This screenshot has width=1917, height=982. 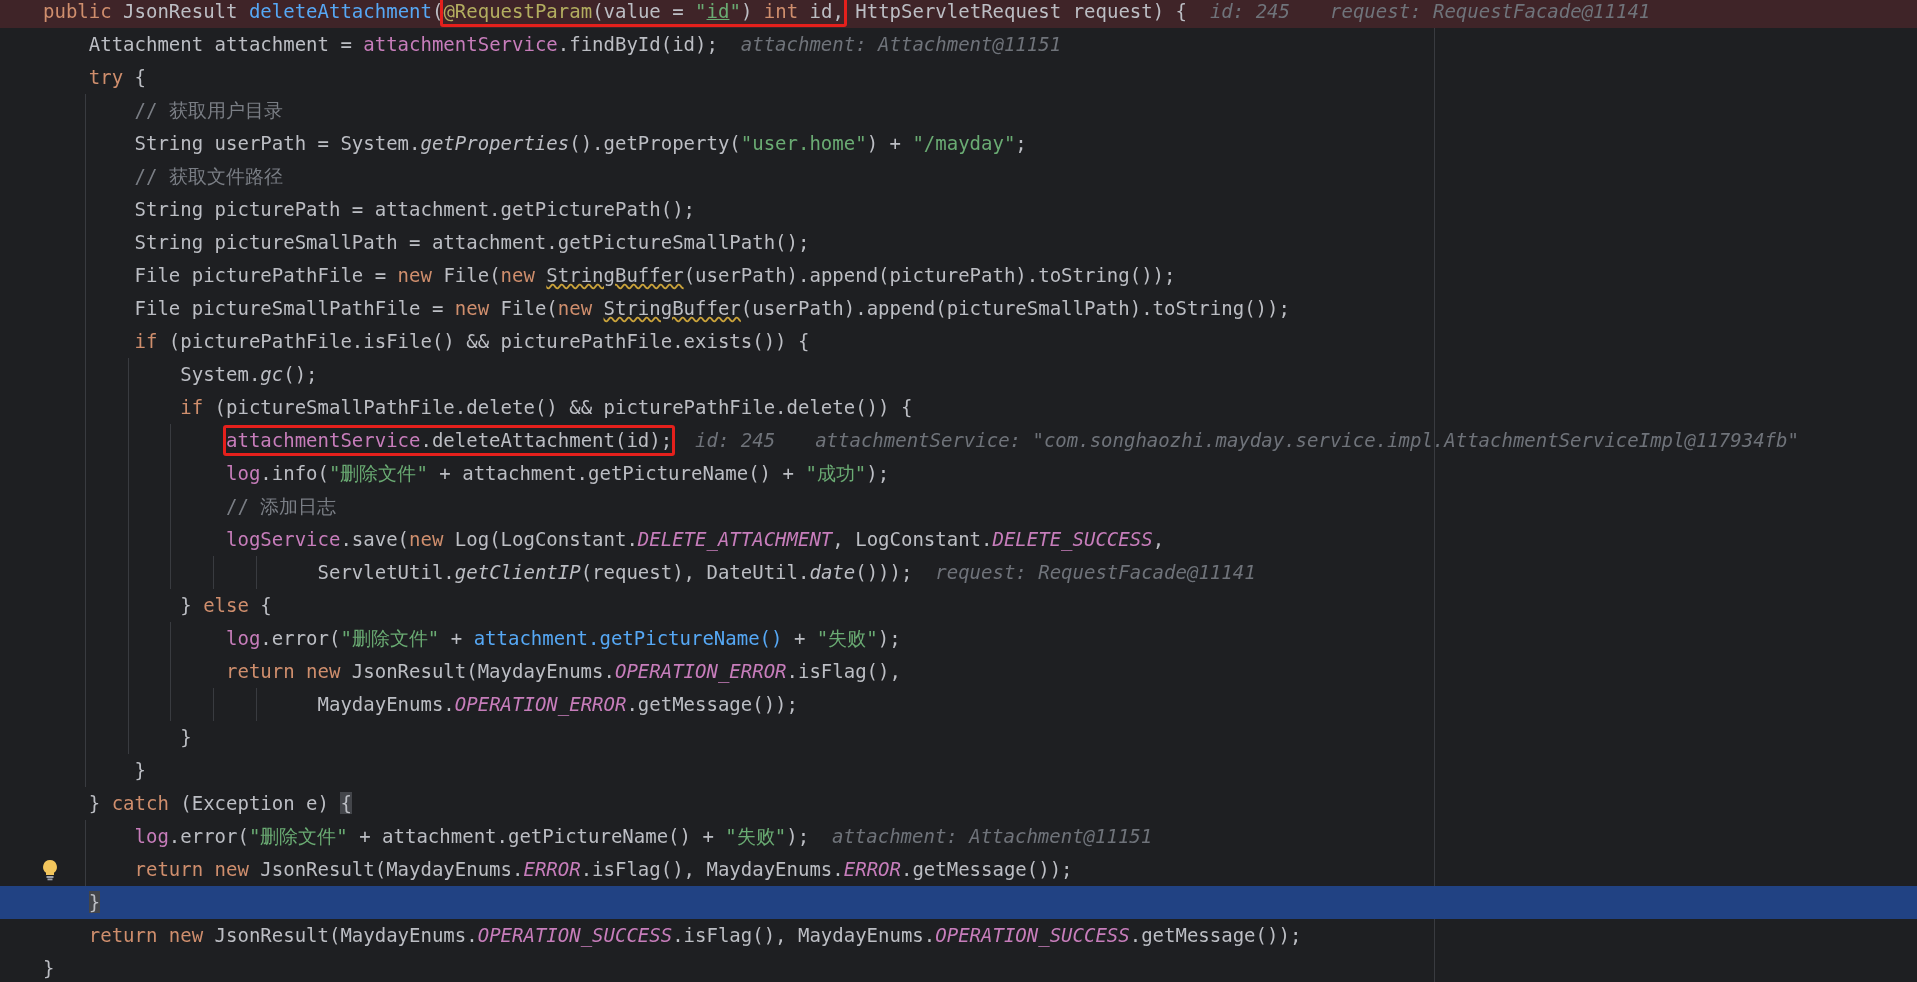 What do you see at coordinates (117, 77) in the screenshot?
I see `code-text: try {` at bounding box center [117, 77].